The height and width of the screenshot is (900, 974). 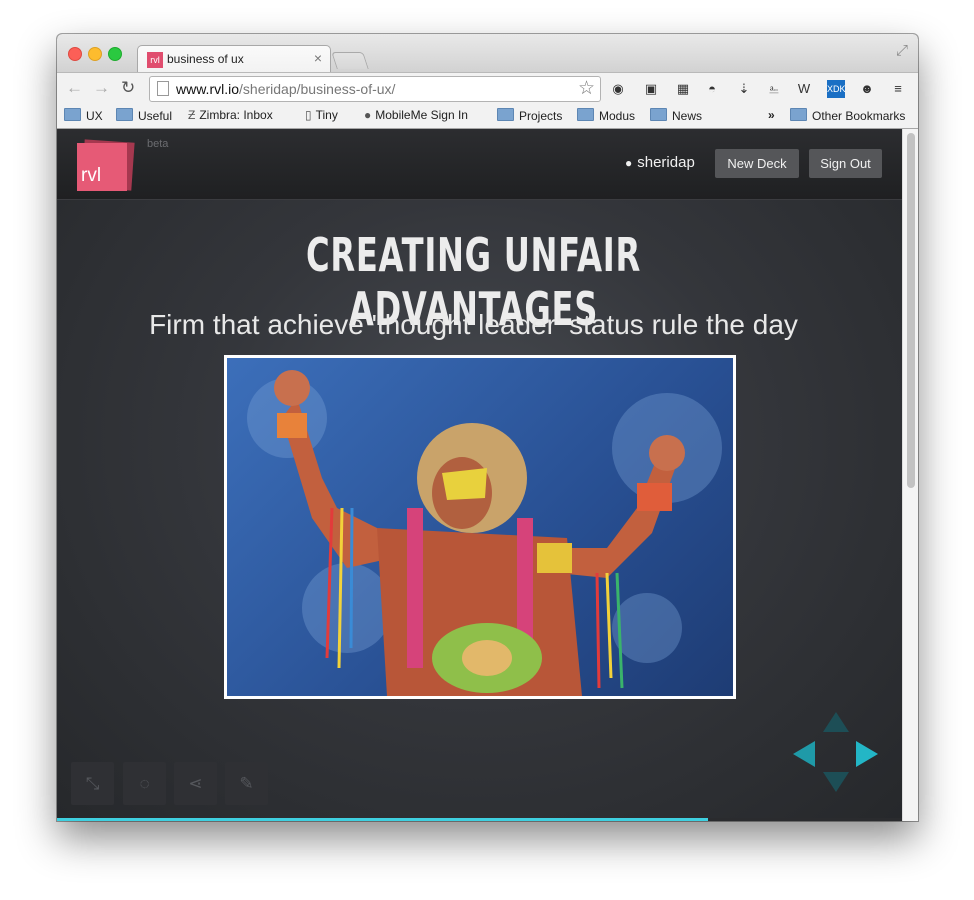 I want to click on comment-icon: ◌, so click(x=144, y=783).